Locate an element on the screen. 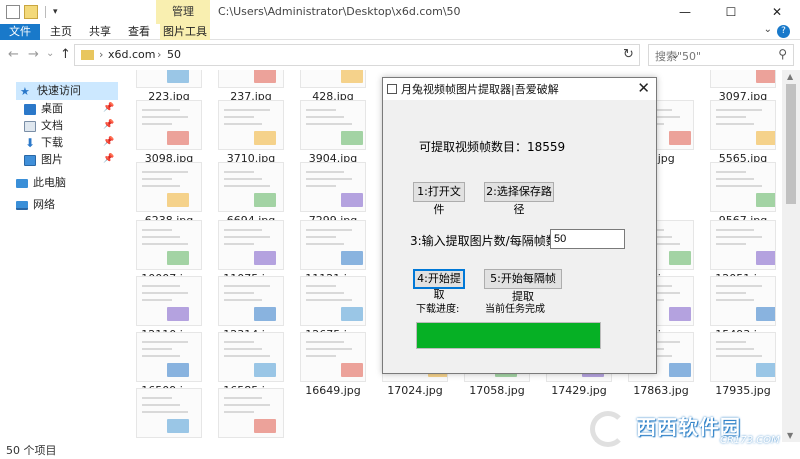 The width and height of the screenshot is (800, 459). refresh-icon: ↻ is located at coordinates (628, 54).